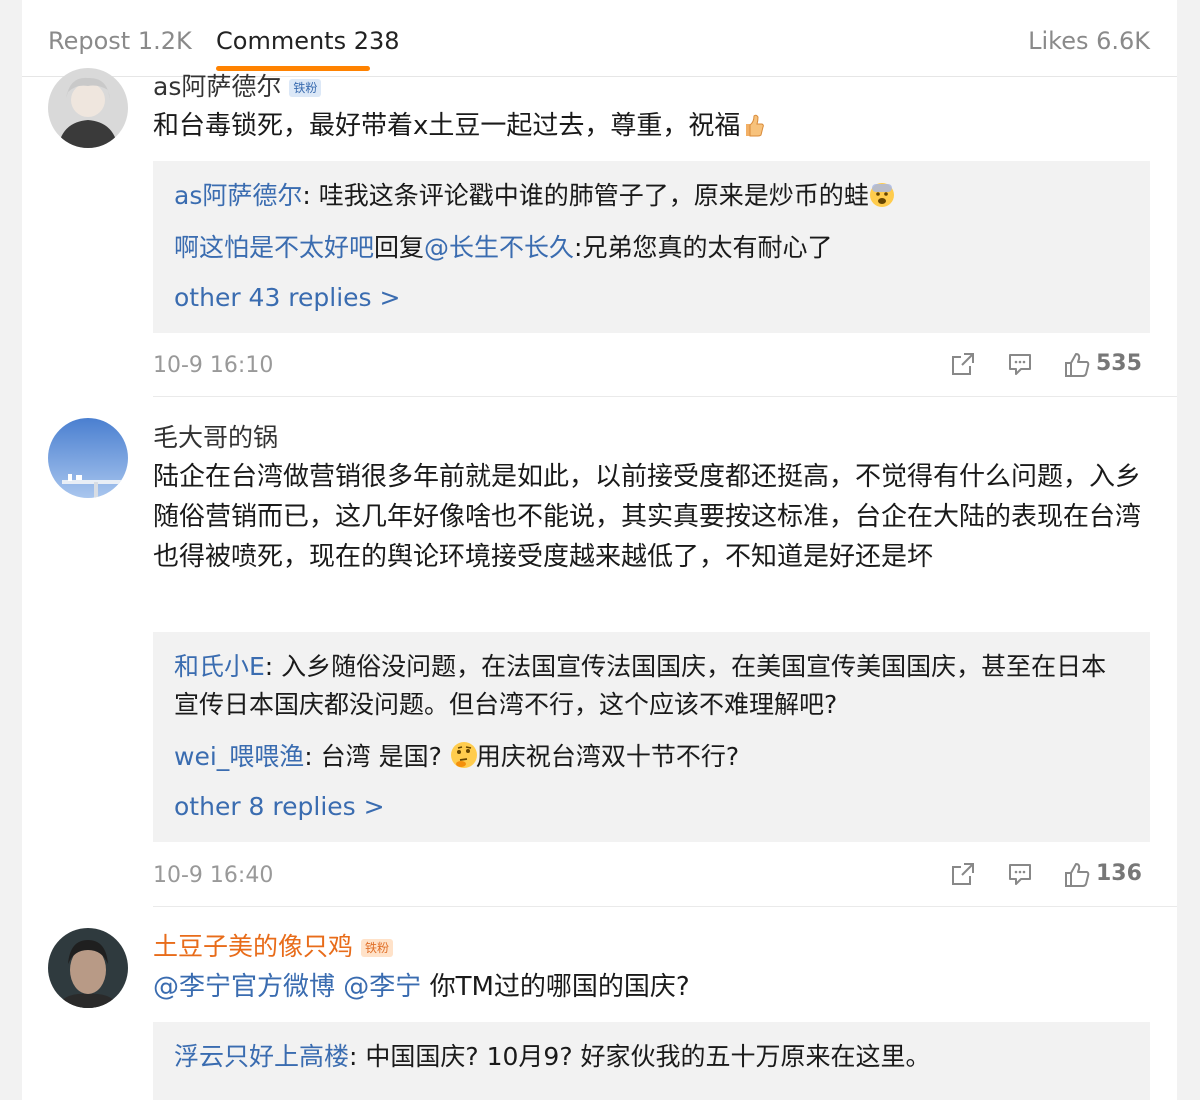  I want to click on active-tab-indicator, so click(293, 68).